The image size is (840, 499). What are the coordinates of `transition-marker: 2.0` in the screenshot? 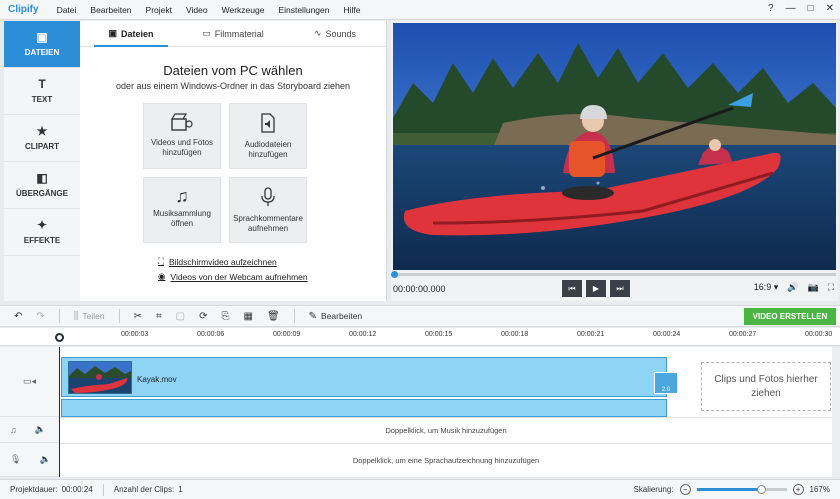 It's located at (666, 383).